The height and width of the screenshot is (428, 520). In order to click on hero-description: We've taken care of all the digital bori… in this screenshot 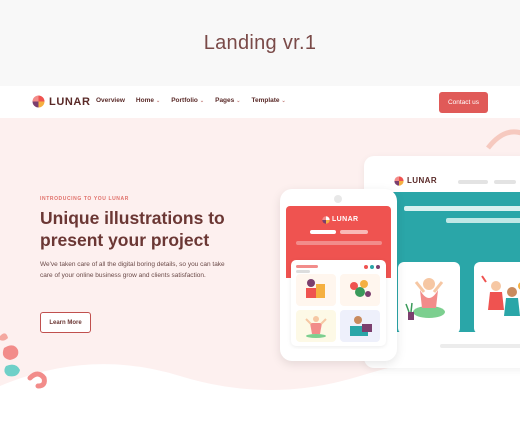, I will do `click(132, 270)`.